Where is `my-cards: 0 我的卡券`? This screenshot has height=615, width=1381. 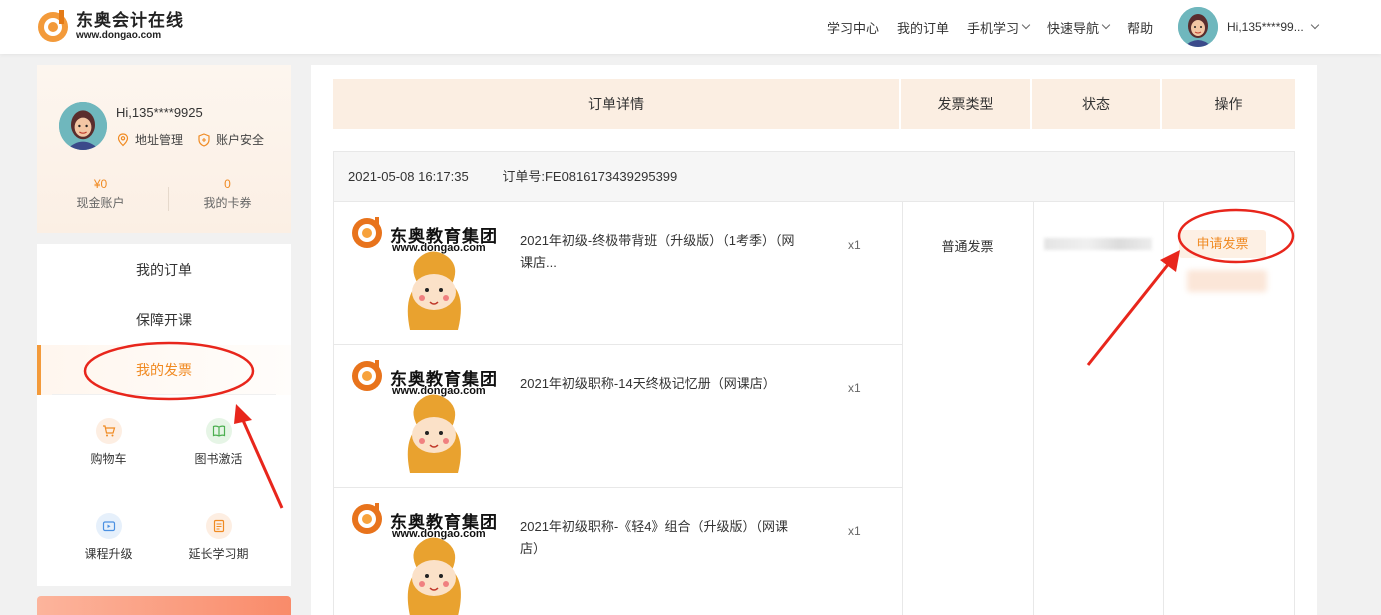
my-cards: 0 我的卡券 is located at coordinates (227, 194).